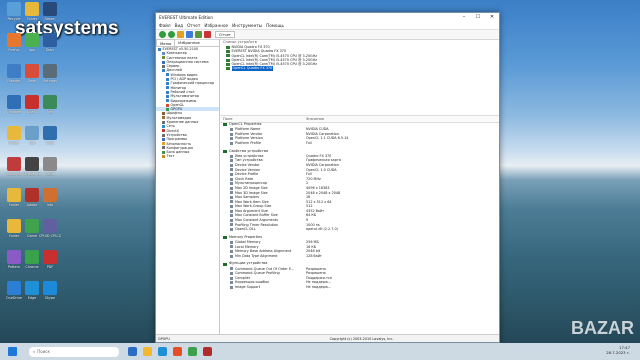 This screenshot has height=360, width=640. Describe the element at coordinates (464, 17) in the screenshot. I see `minimize-button: –` at that location.